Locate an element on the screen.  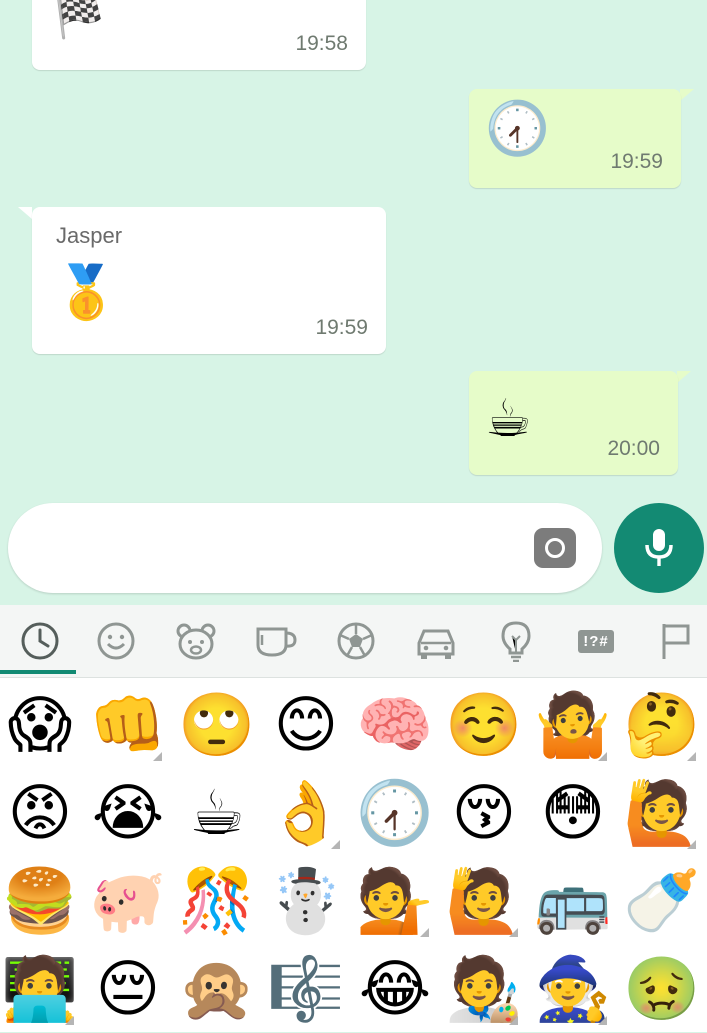
emoji-key: 😚 is located at coordinates (484, 813).